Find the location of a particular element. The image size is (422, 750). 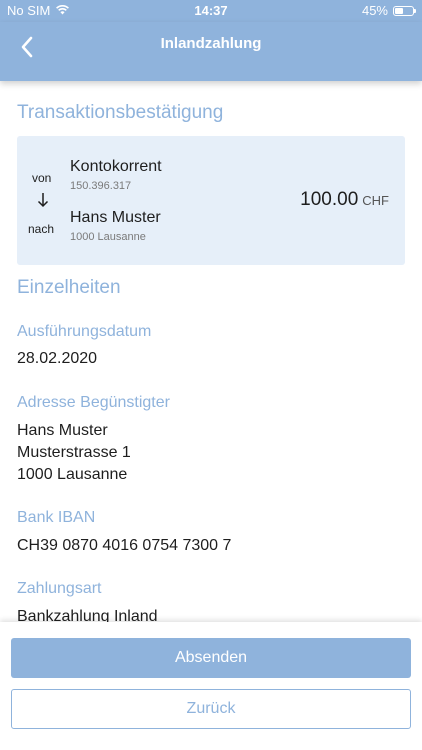

status-right: 45% is located at coordinates (388, 10).